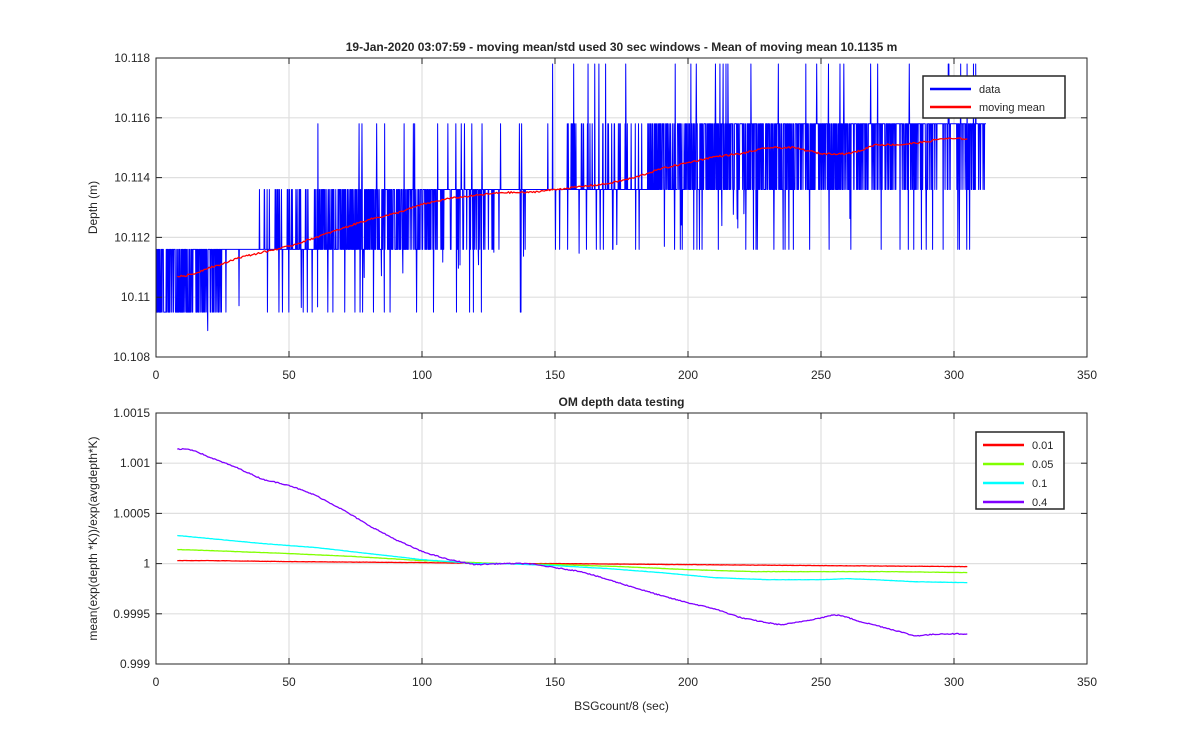 This screenshot has width=1200, height=755. I want to click on x-axis-label: BSGcount/8 (sec), so click(621, 706).